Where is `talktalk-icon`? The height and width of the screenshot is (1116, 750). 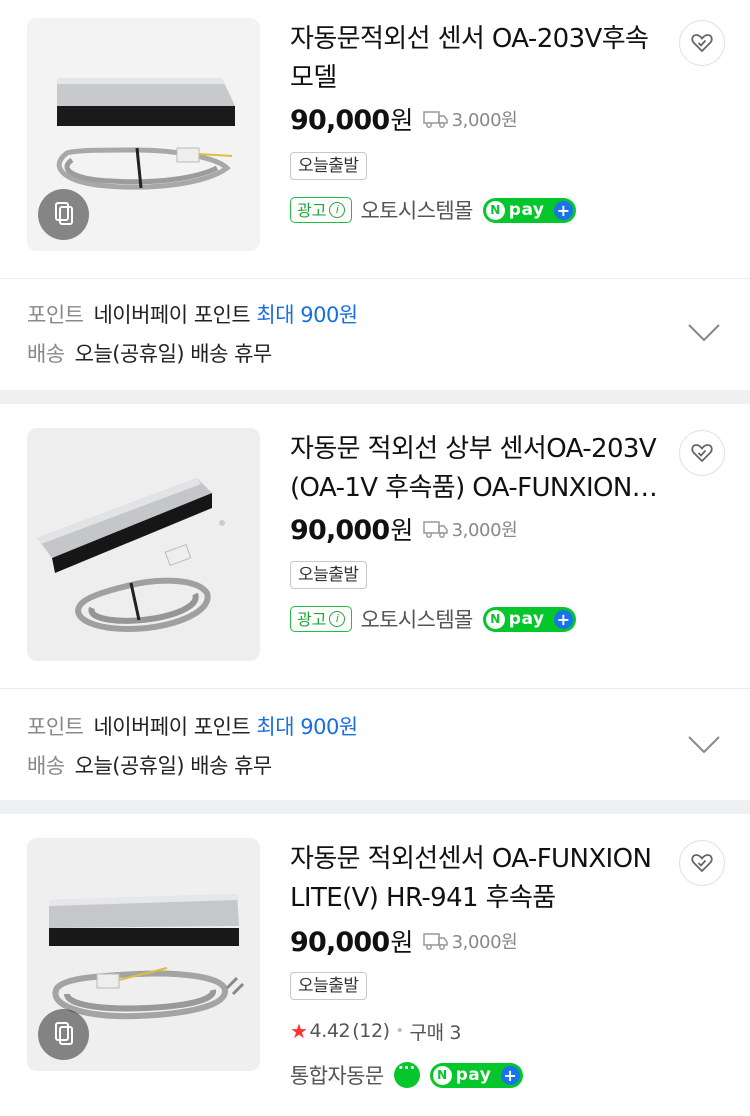
talktalk-icon is located at coordinates (406, 1073).